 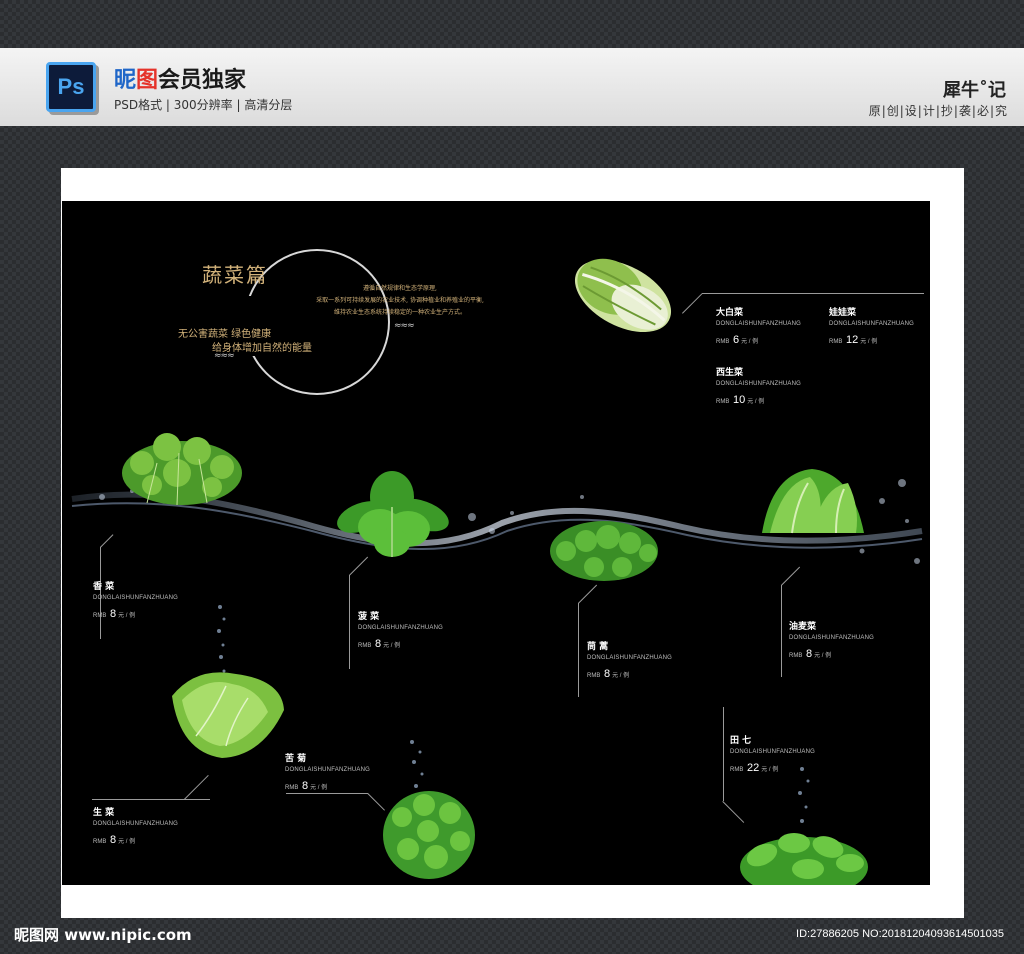 I want to click on product-label: 茼 蒿 DONGLAISHUNFANZHUANG RMB 8元 / 例, so click(x=629, y=659).